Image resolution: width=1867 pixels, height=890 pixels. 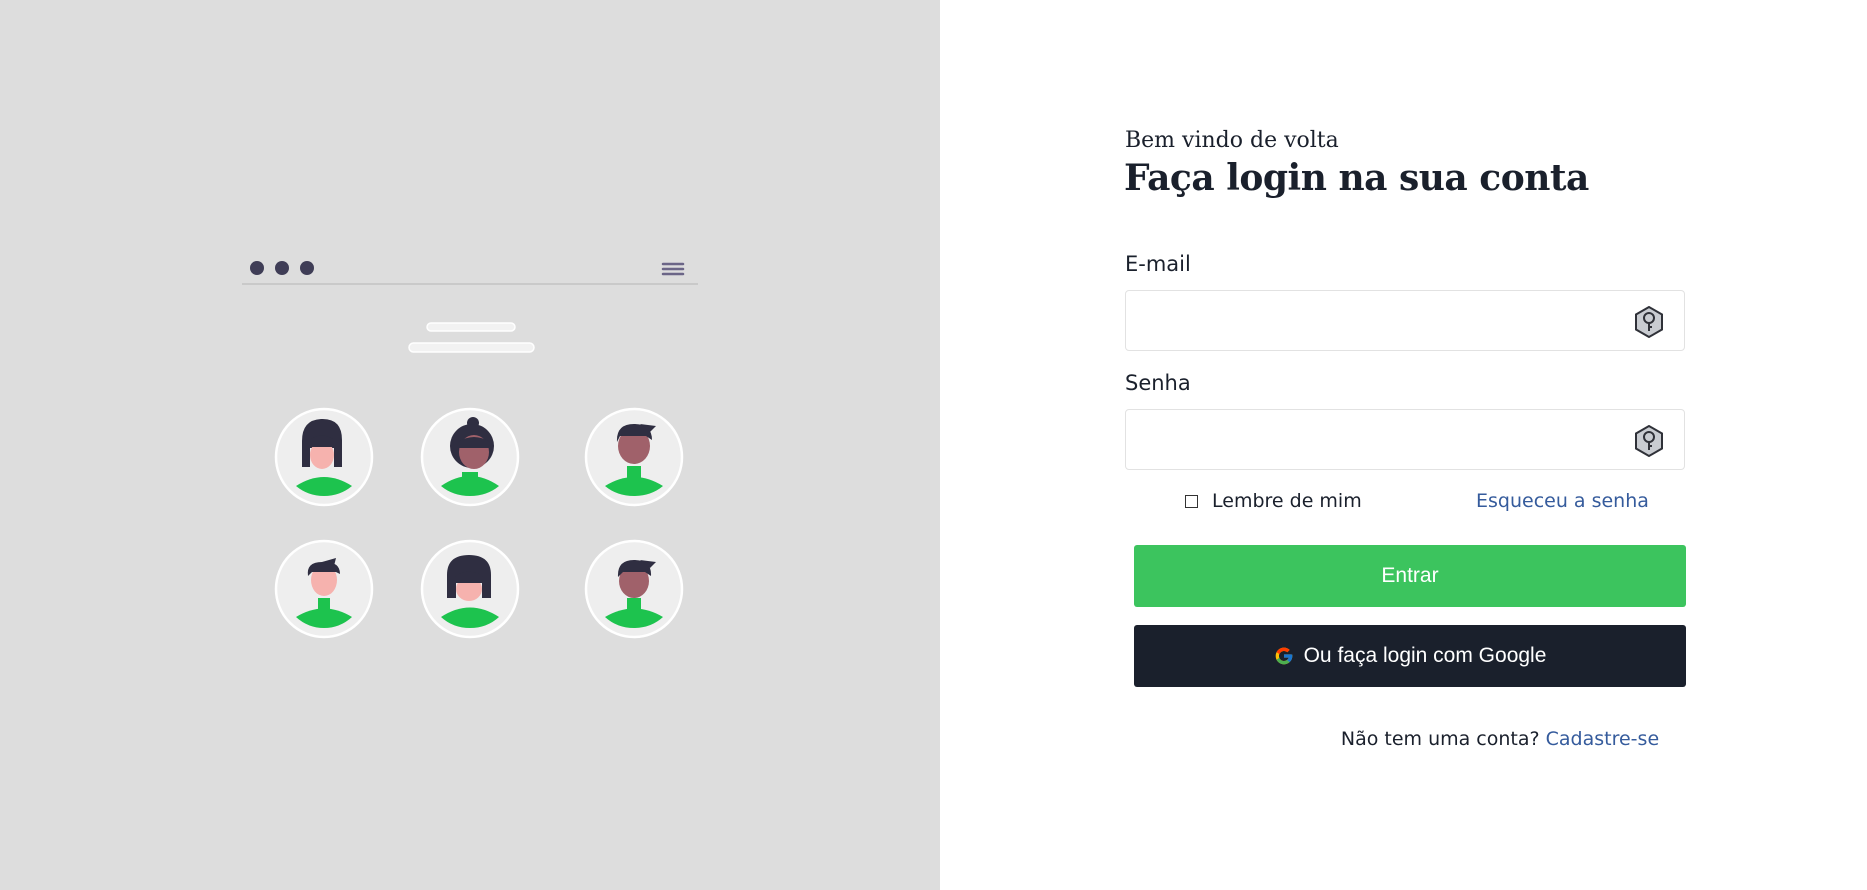 I want to click on google-button-label: Ou faça login com Google, so click(x=1425, y=655).